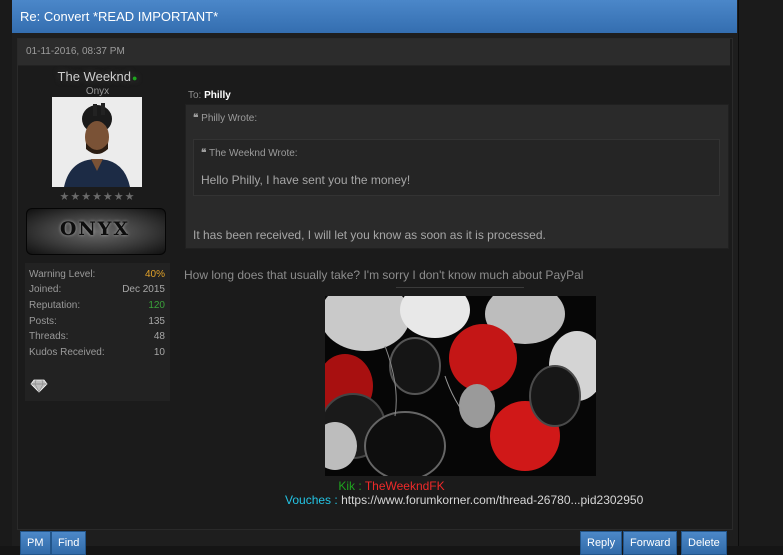  I want to click on vouches-label: Vouches :, so click(311, 500).